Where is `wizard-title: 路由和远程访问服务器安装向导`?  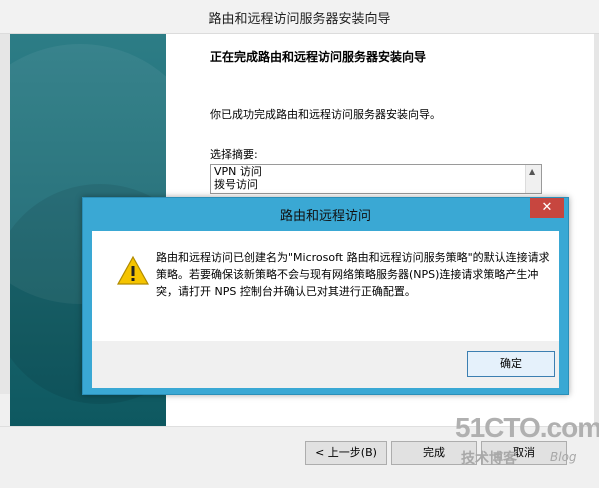
wizard-title: 路由和远程访问服务器安装向导 is located at coordinates (299, 19).